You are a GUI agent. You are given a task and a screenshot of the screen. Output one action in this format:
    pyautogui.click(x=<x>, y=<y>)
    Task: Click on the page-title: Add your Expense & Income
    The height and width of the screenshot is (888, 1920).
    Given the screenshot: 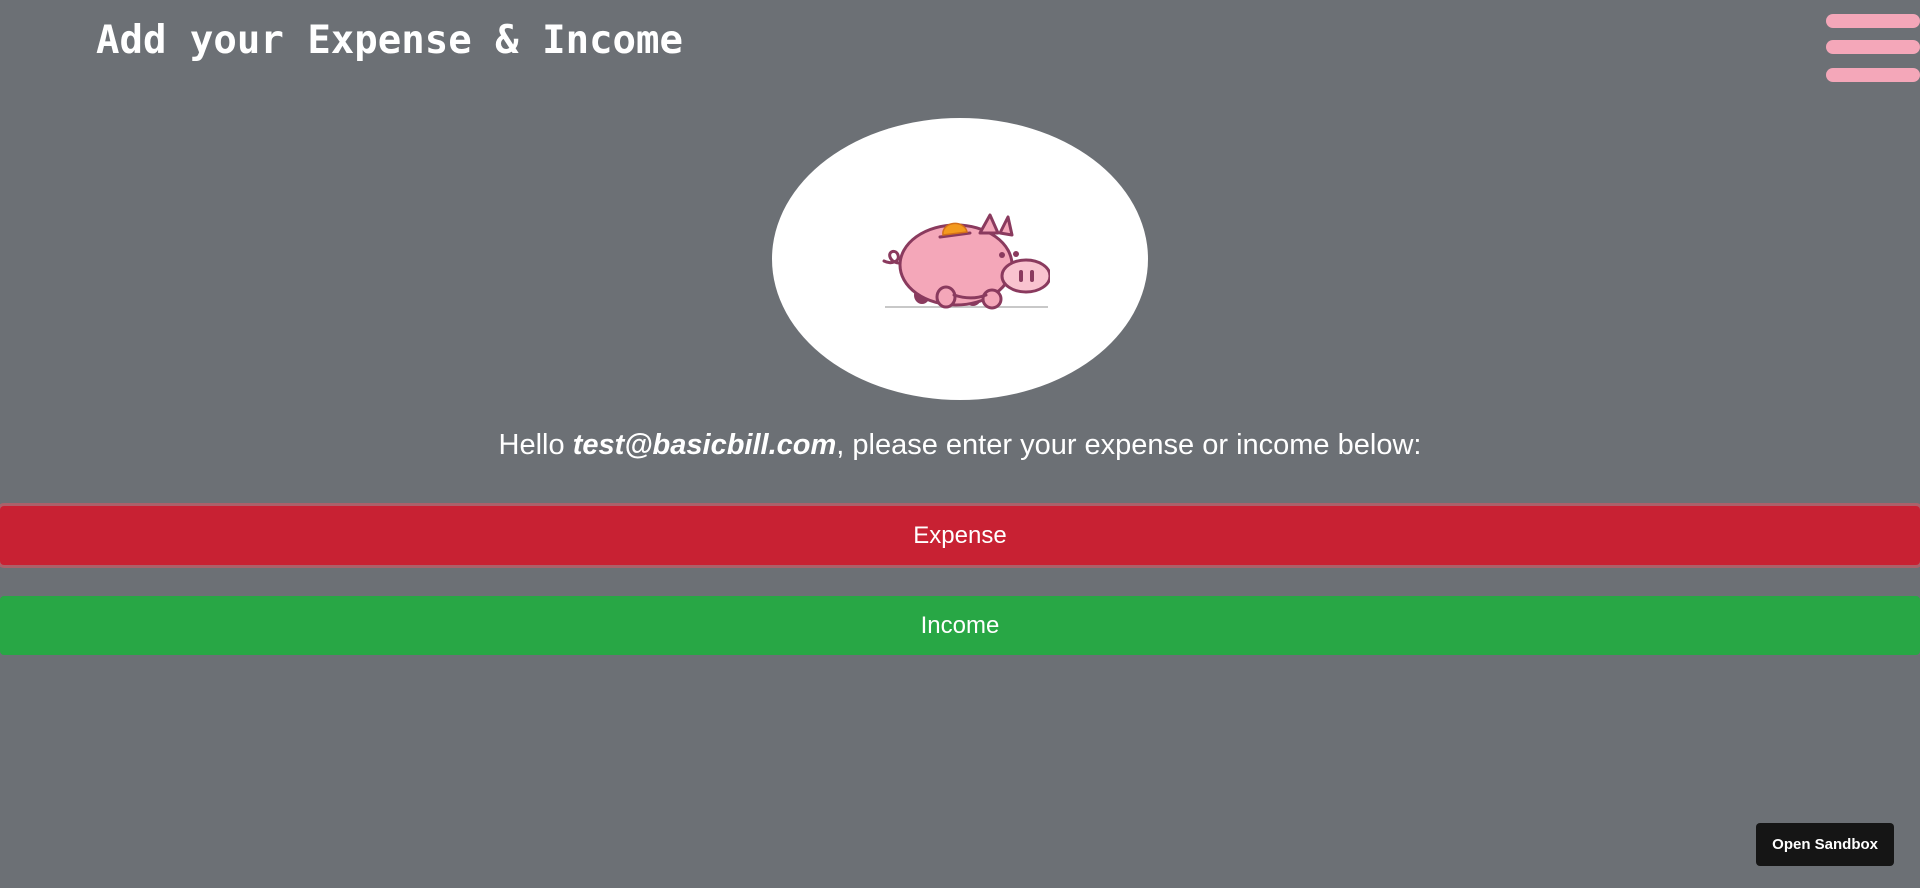 What is the action you would take?
    pyautogui.click(x=389, y=40)
    